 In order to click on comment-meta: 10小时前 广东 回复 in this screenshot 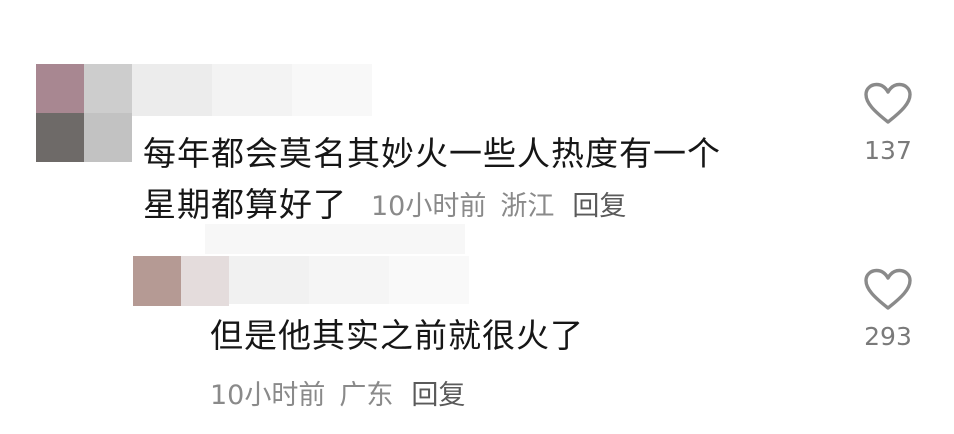, I will do `click(337, 396)`.